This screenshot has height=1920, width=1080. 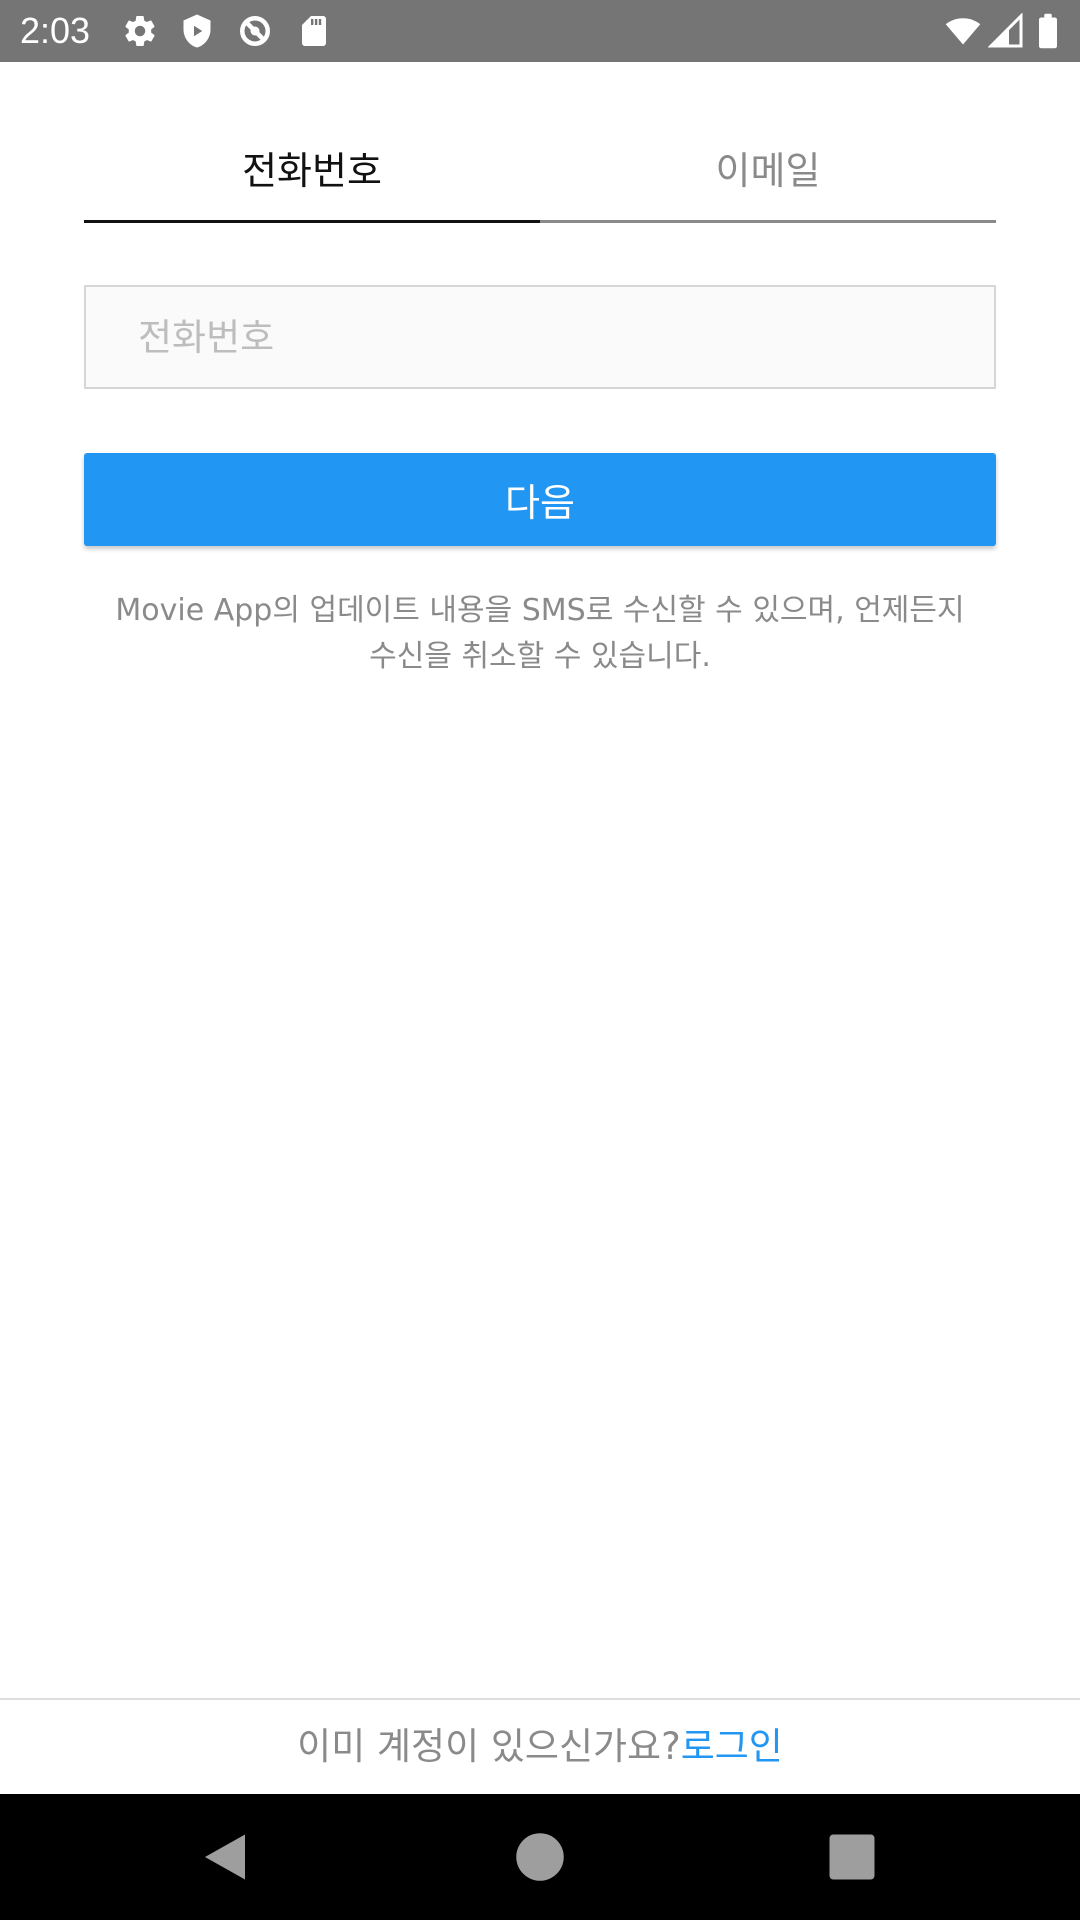 I want to click on login-method-tabs: 전화번호 이메일, so click(x=540, y=175).